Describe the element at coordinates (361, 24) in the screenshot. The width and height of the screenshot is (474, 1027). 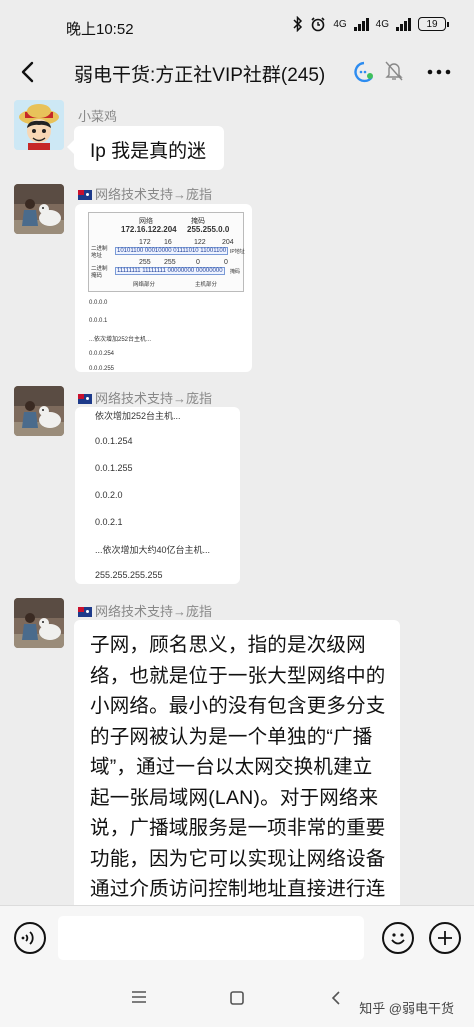
I see `signal-icon` at that location.